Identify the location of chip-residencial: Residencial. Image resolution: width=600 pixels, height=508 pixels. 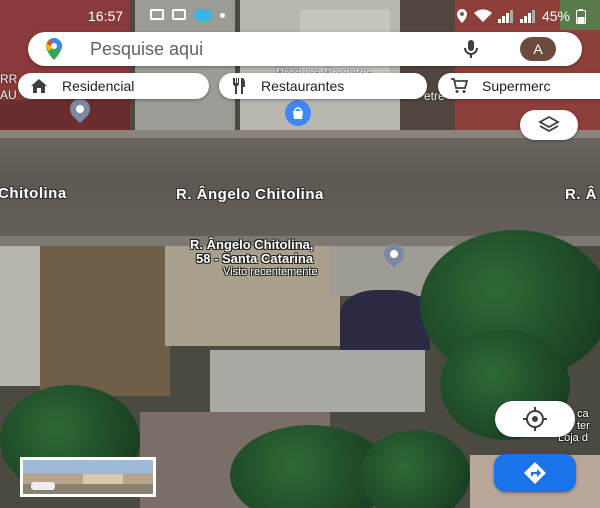
(113, 86).